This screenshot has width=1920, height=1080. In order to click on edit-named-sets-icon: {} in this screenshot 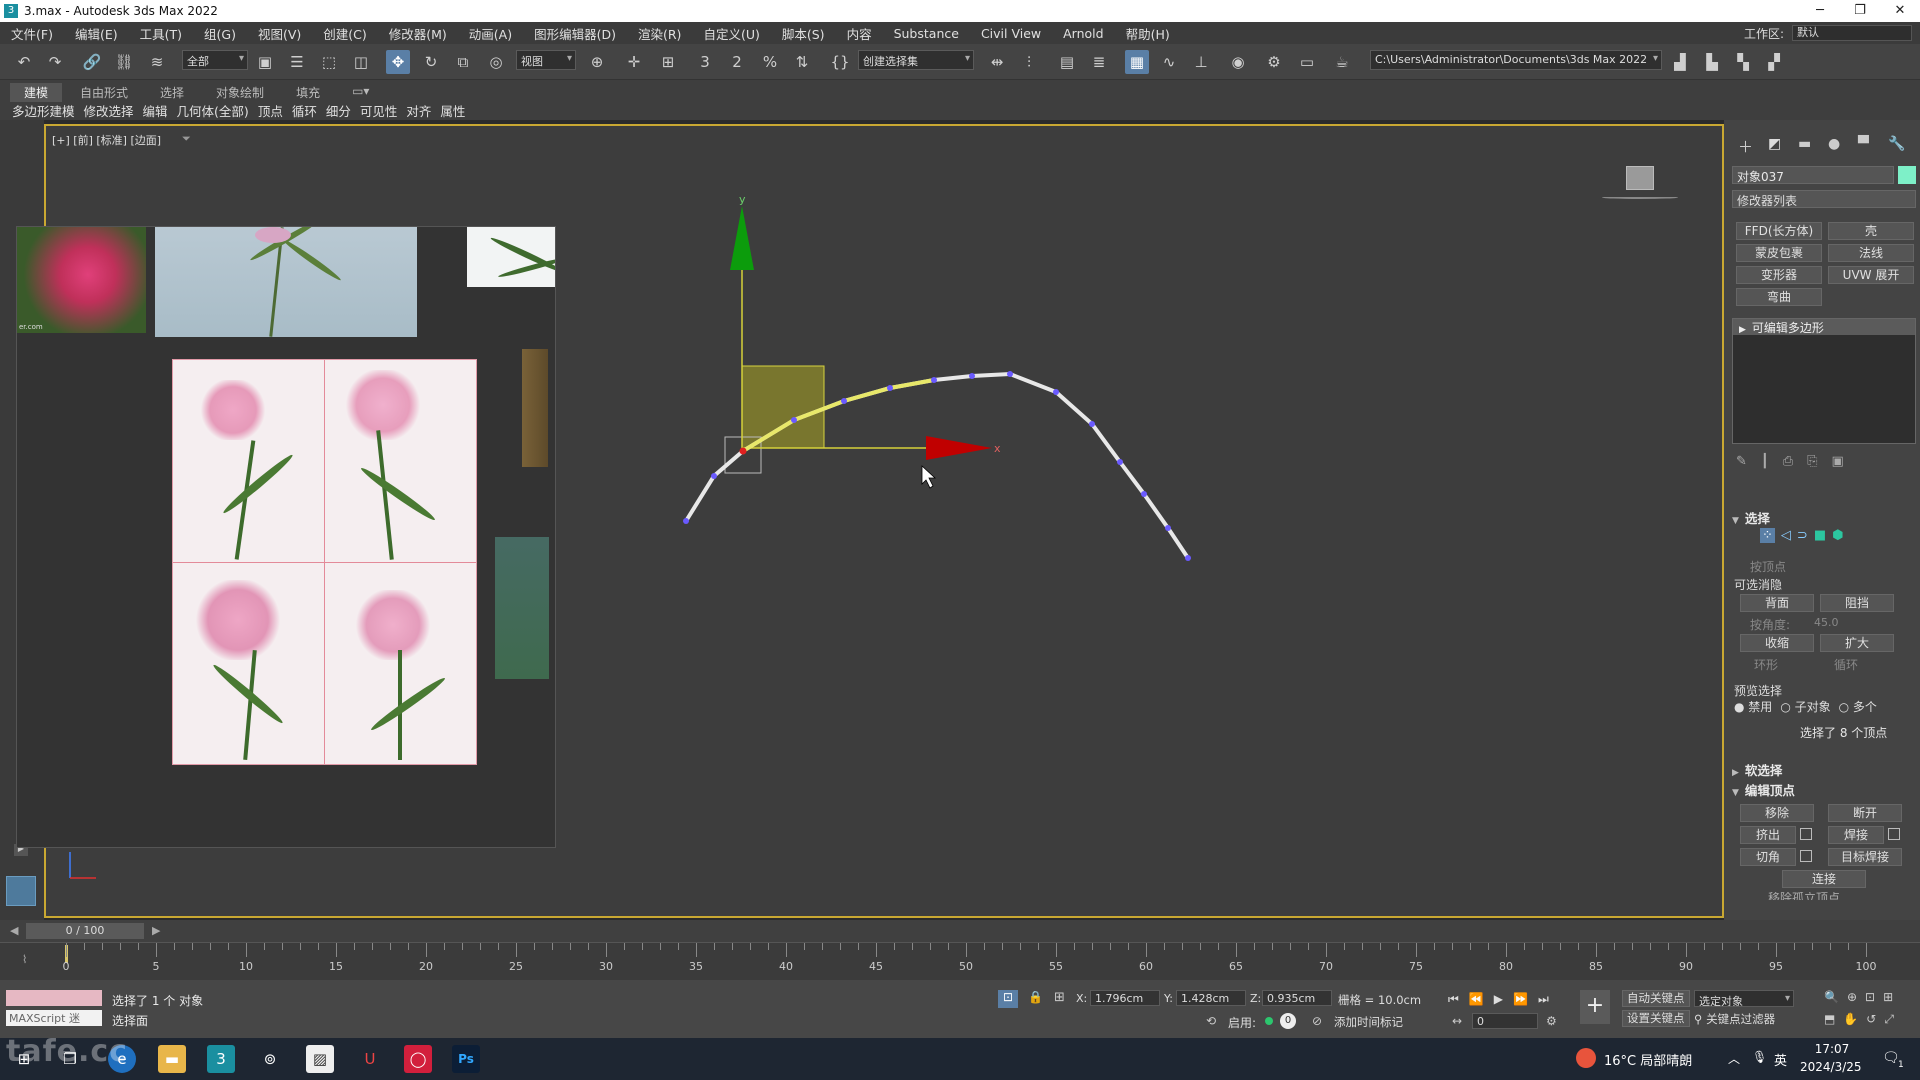, I will do `click(840, 62)`.